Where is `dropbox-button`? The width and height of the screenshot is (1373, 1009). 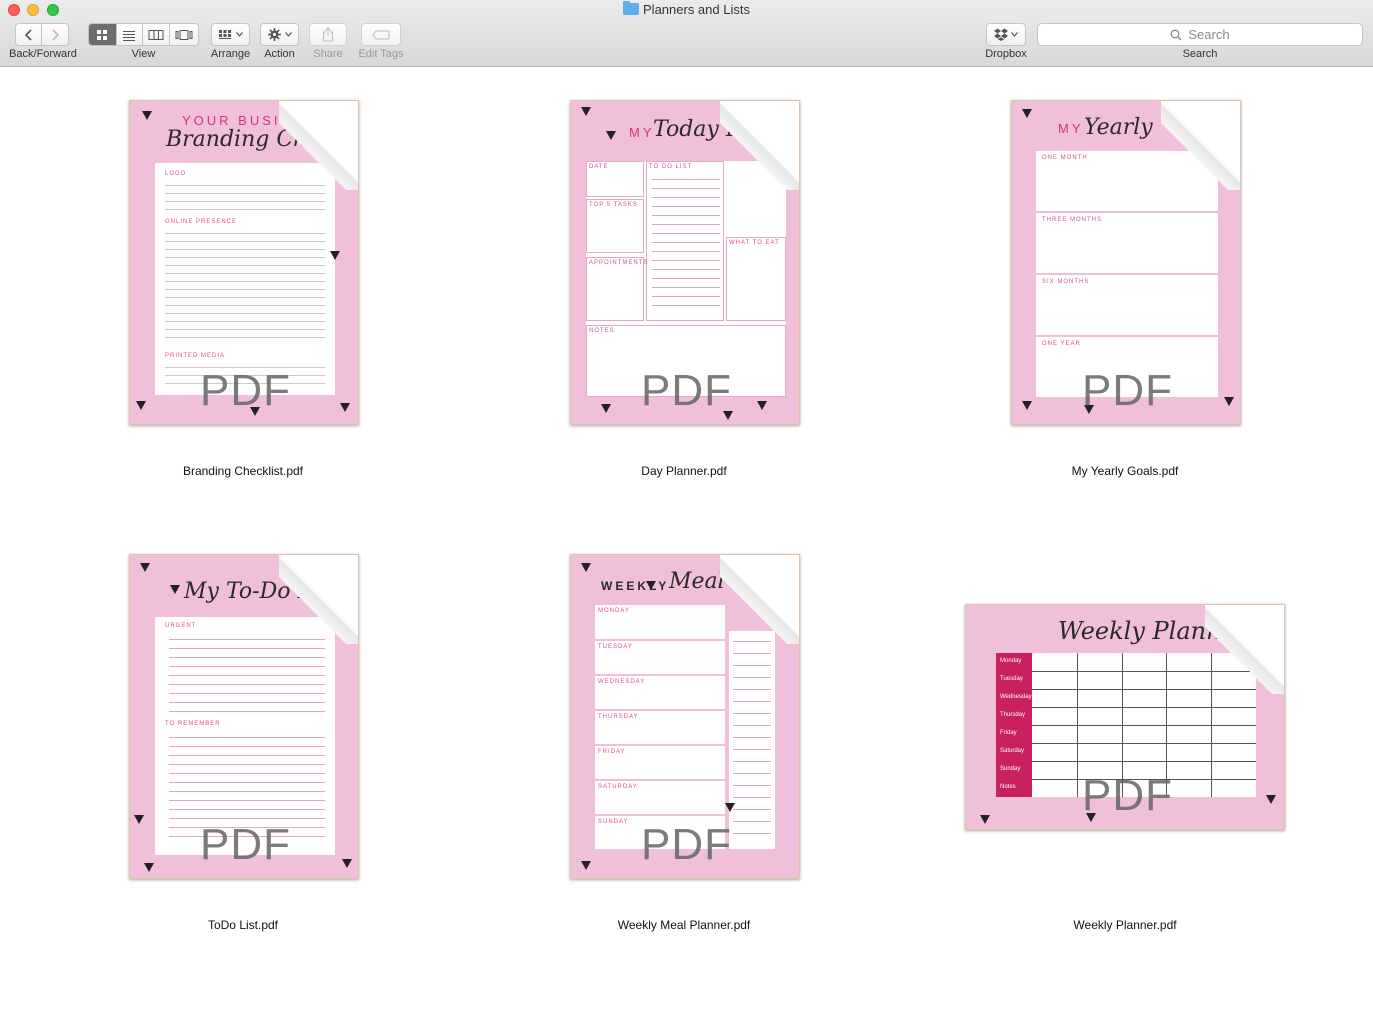
dropbox-button is located at coordinates (1006, 34).